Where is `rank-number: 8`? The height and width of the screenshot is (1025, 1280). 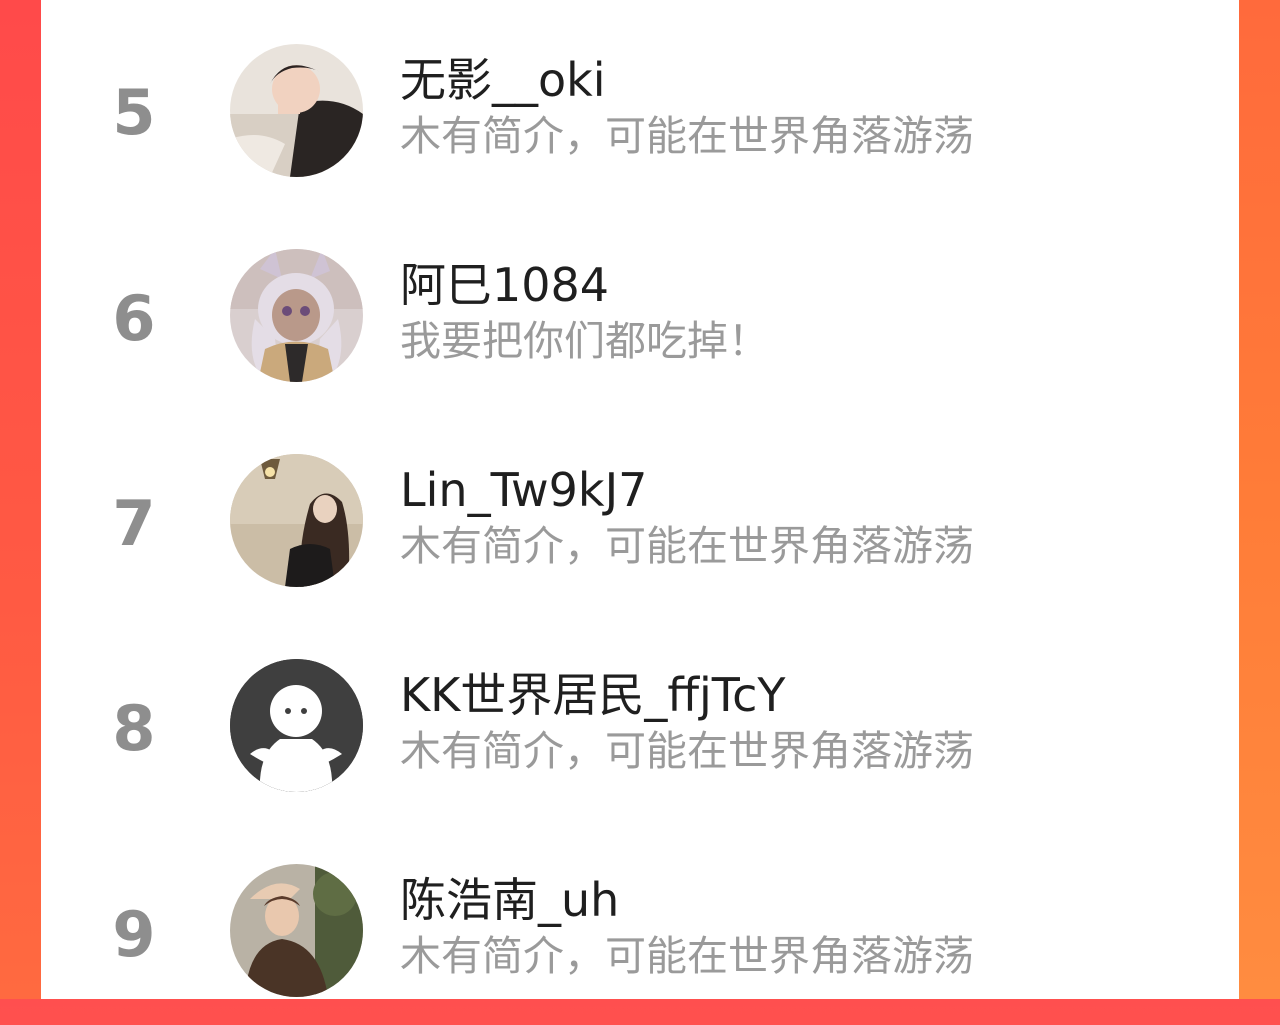
rank-number: 8 is located at coordinates (134, 728).